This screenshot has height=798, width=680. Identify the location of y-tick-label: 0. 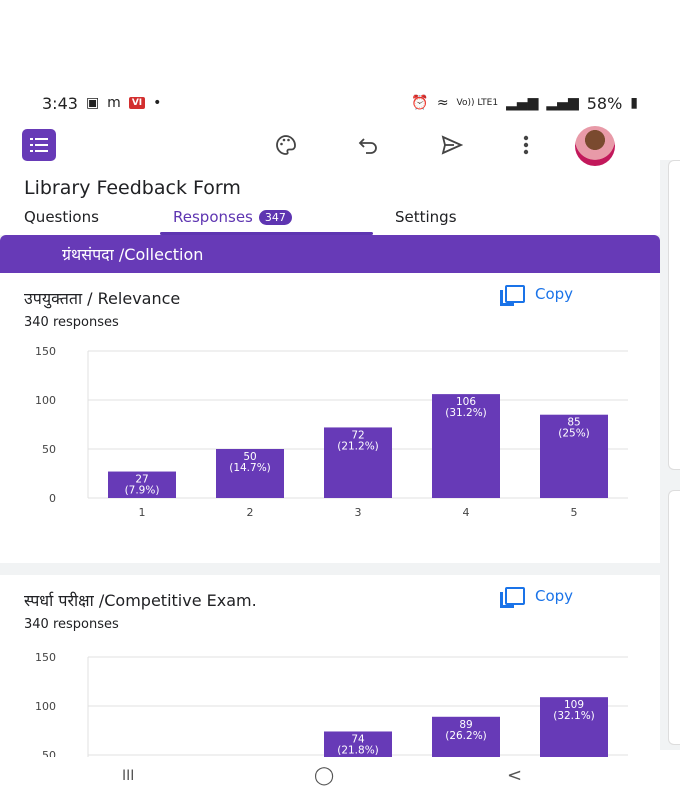
(52, 498).